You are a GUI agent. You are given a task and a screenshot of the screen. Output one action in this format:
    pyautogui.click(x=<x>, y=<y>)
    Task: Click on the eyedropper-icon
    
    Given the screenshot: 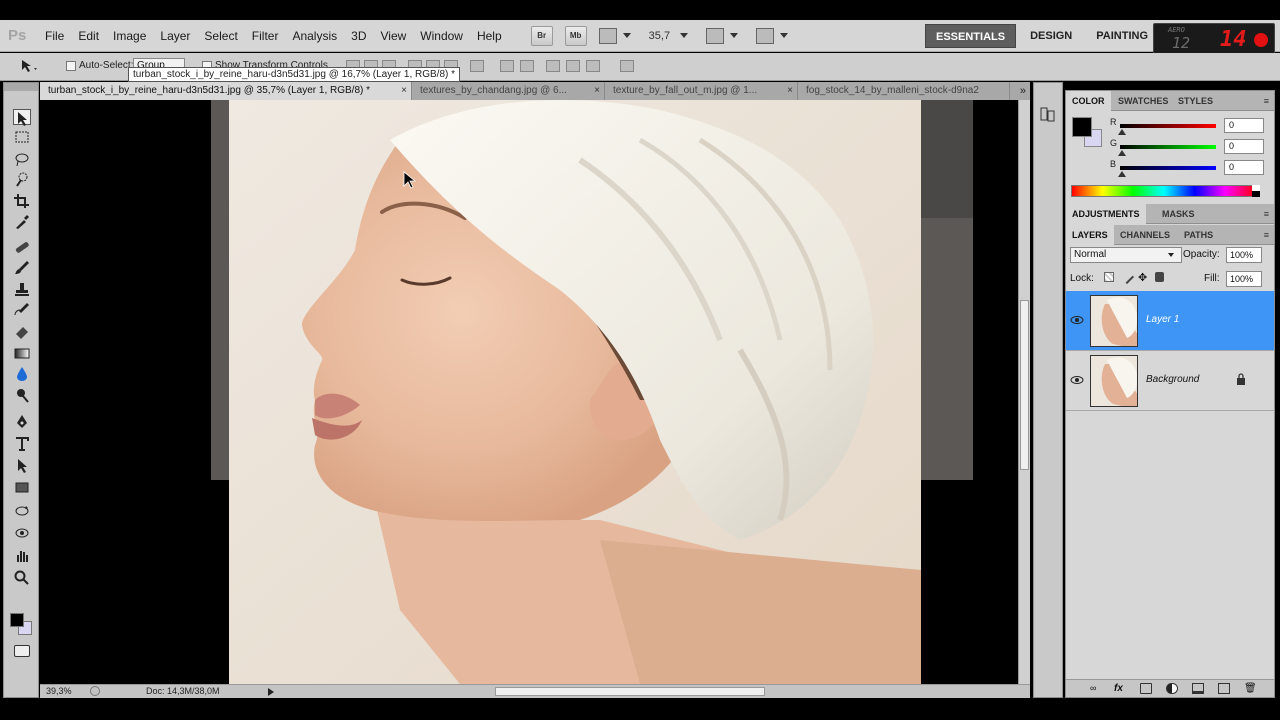 What is the action you would take?
    pyautogui.click(x=22, y=221)
    